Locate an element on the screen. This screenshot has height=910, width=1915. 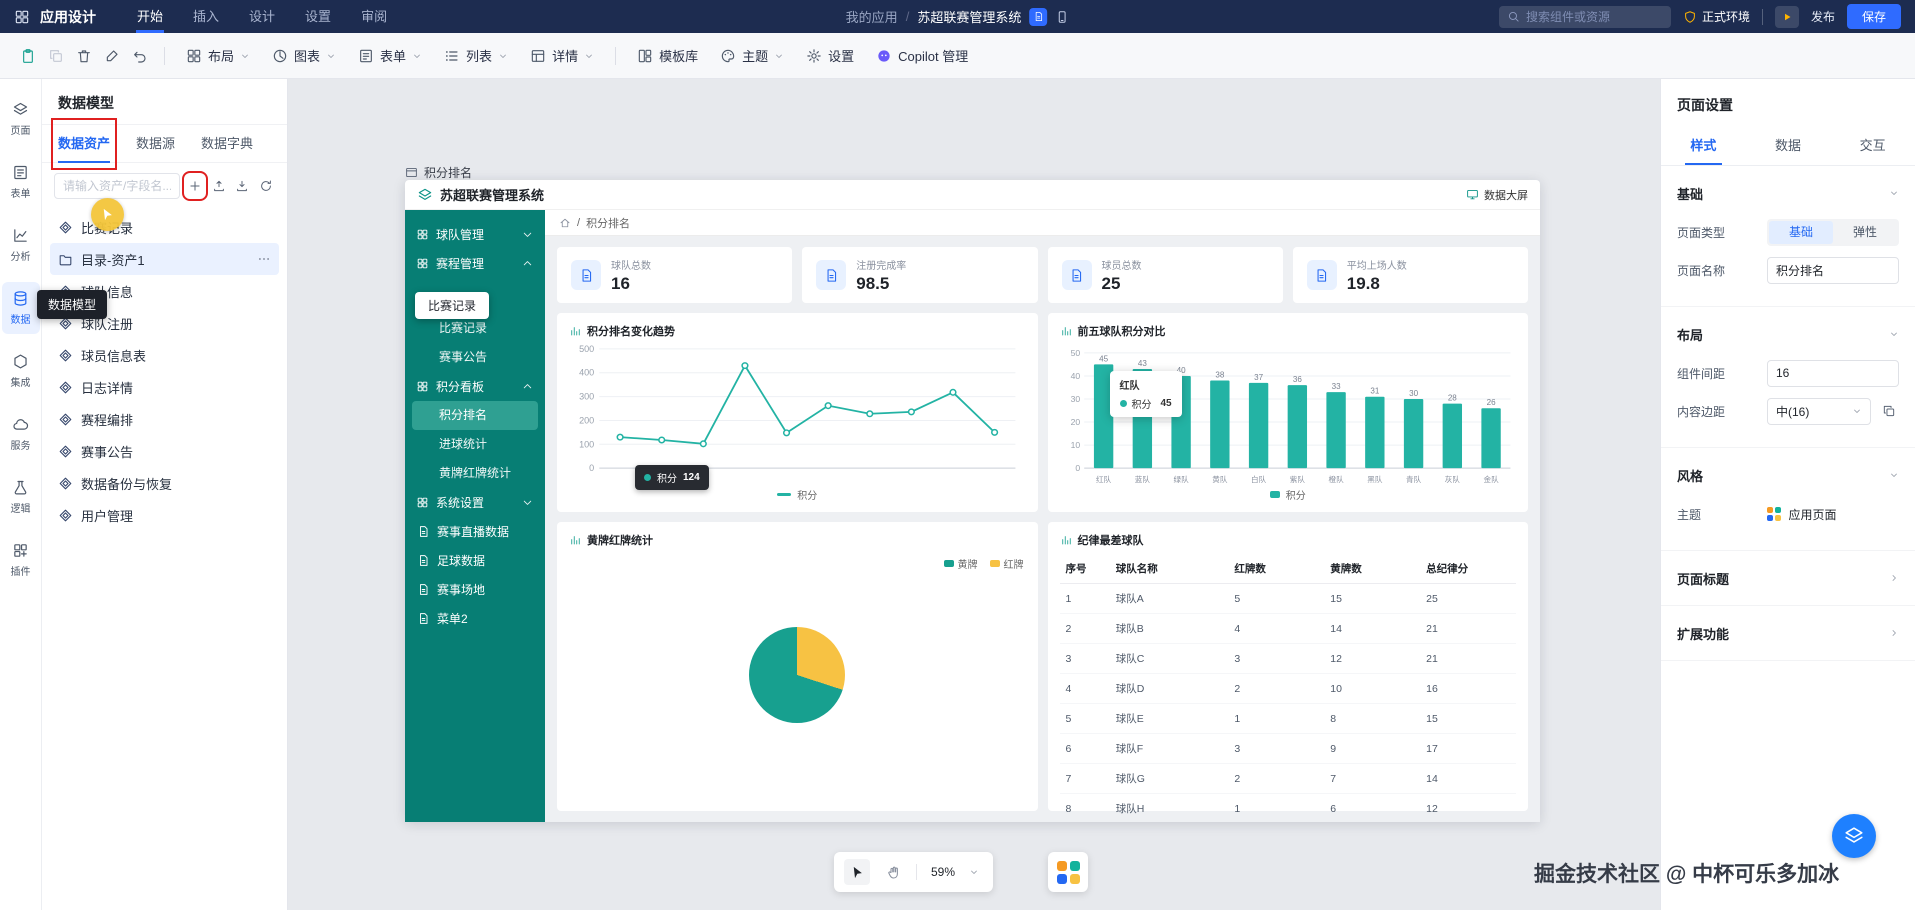
component-search-input is located at coordinates (1594, 16).